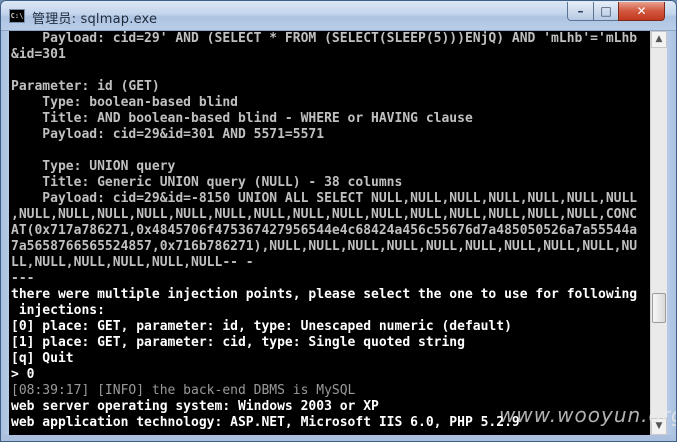 The height and width of the screenshot is (442, 677). Describe the element at coordinates (338, 438) in the screenshot. I see `window-bottom-border` at that location.